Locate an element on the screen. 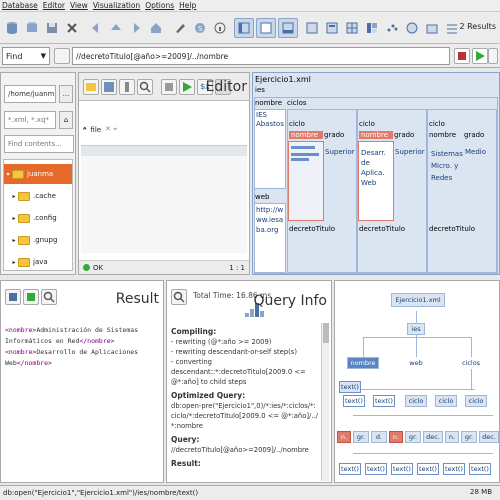 The width and height of the screenshot is (500, 500). menu-view: View is located at coordinates (79, 5).